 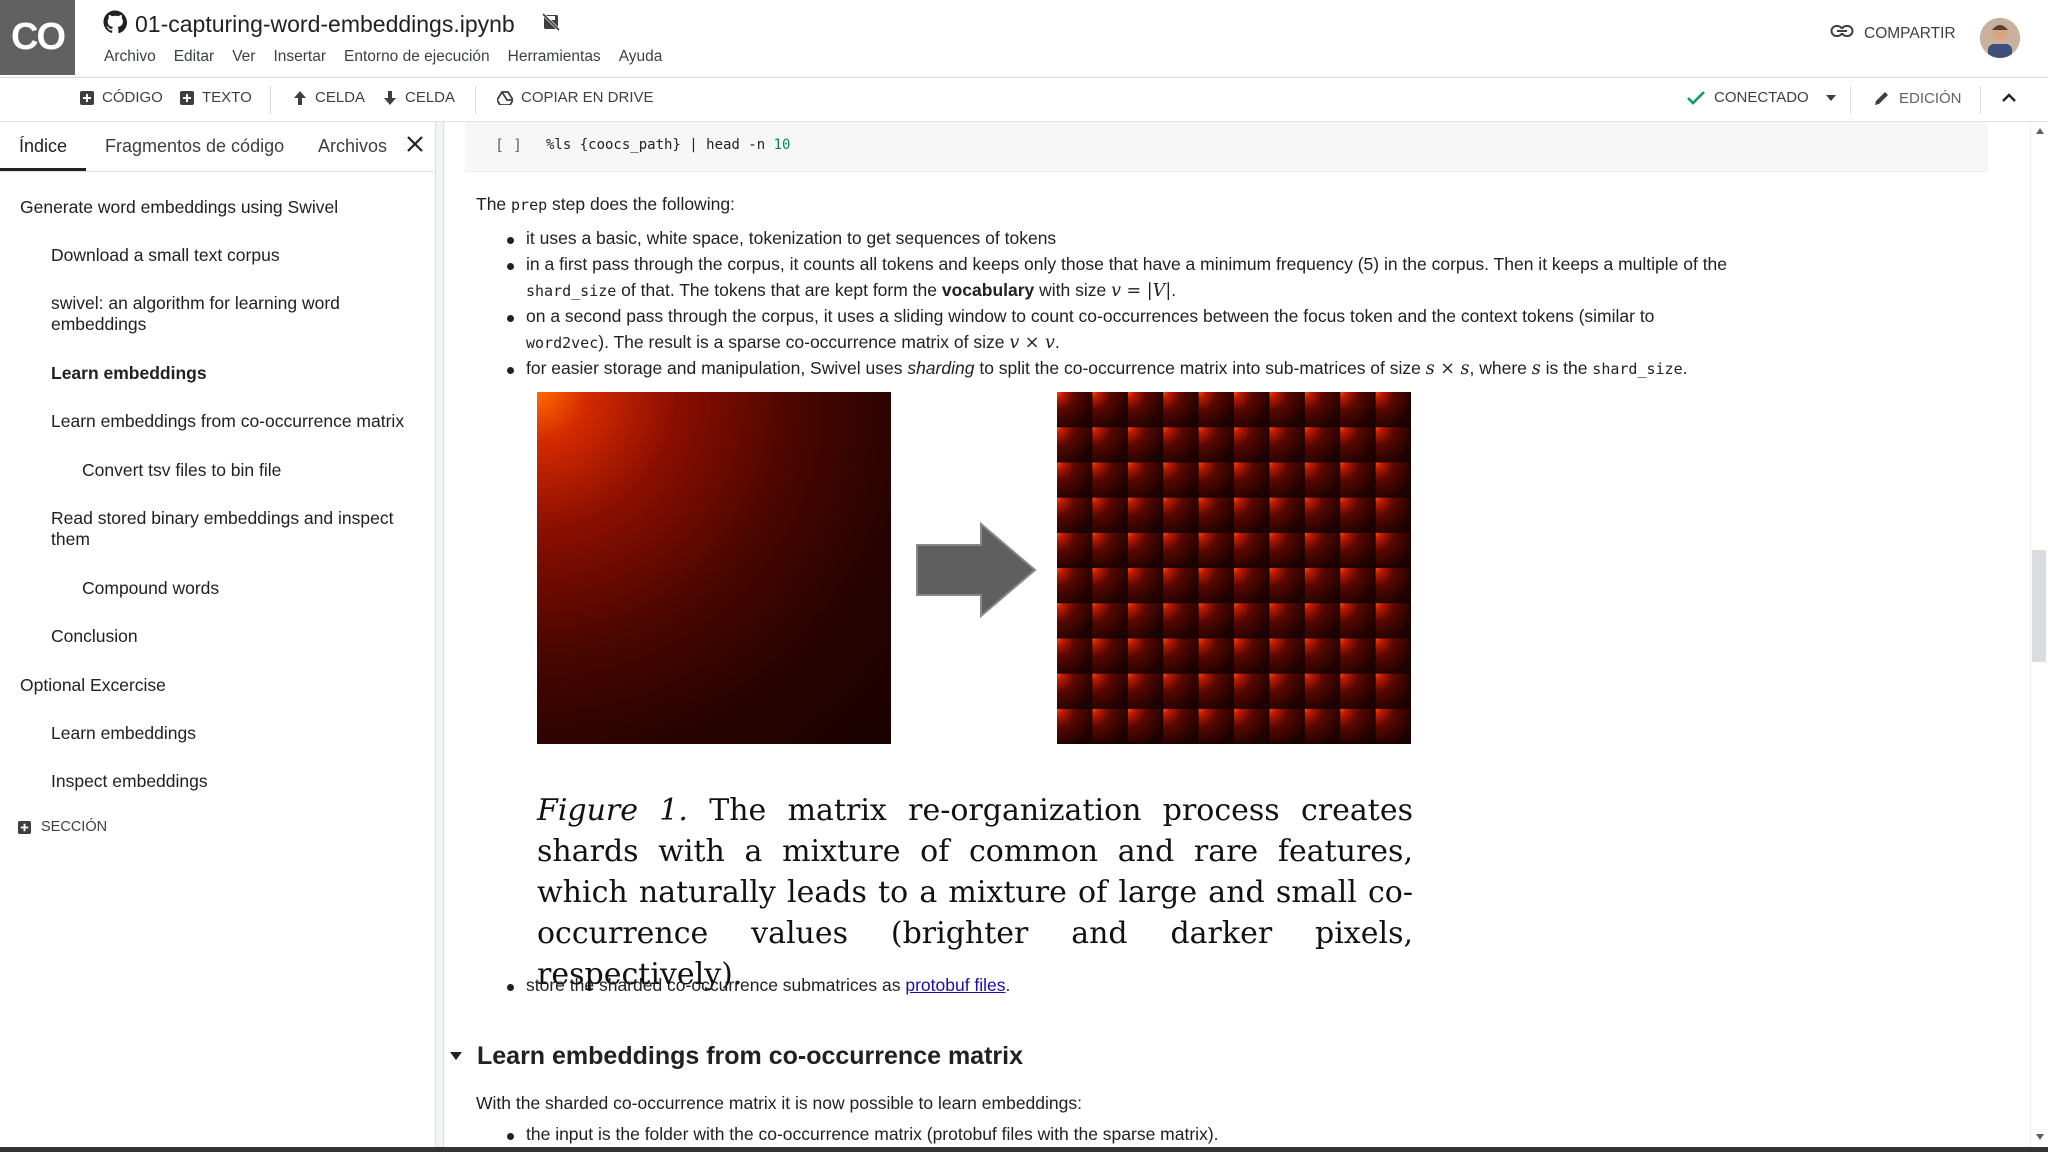 I want to click on scroll-up-arrow-icon, so click(x=2040, y=131).